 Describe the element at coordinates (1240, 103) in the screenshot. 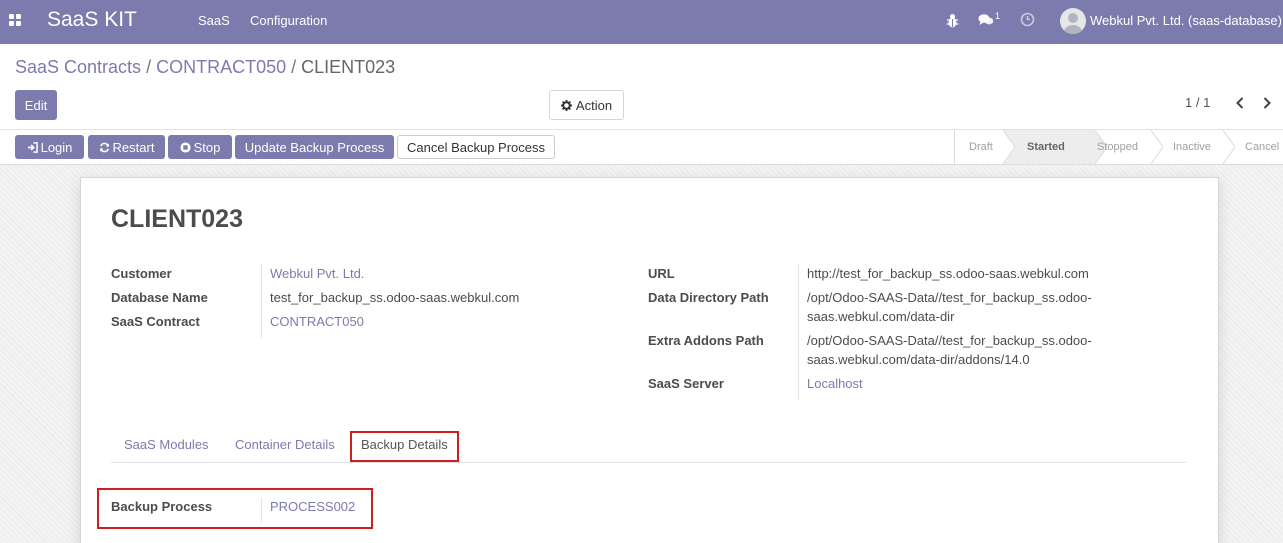

I see `chevron-left-icon` at that location.